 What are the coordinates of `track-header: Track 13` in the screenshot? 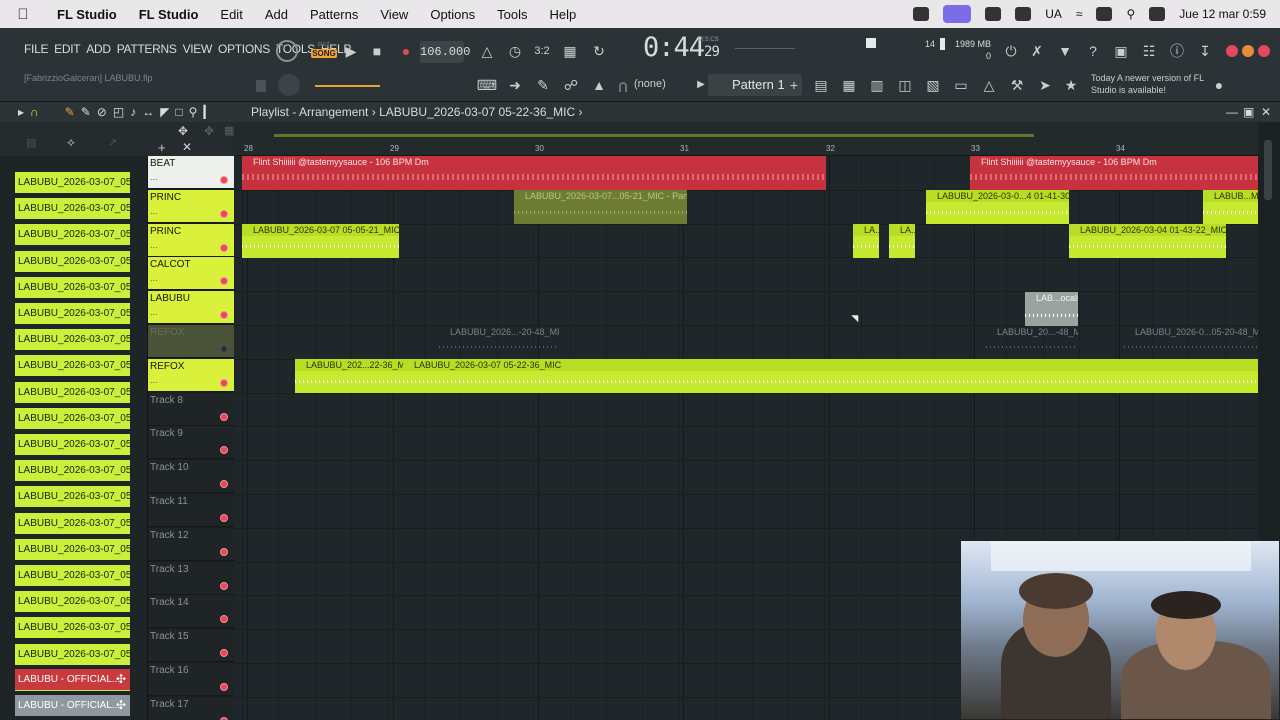 It's located at (191, 578).